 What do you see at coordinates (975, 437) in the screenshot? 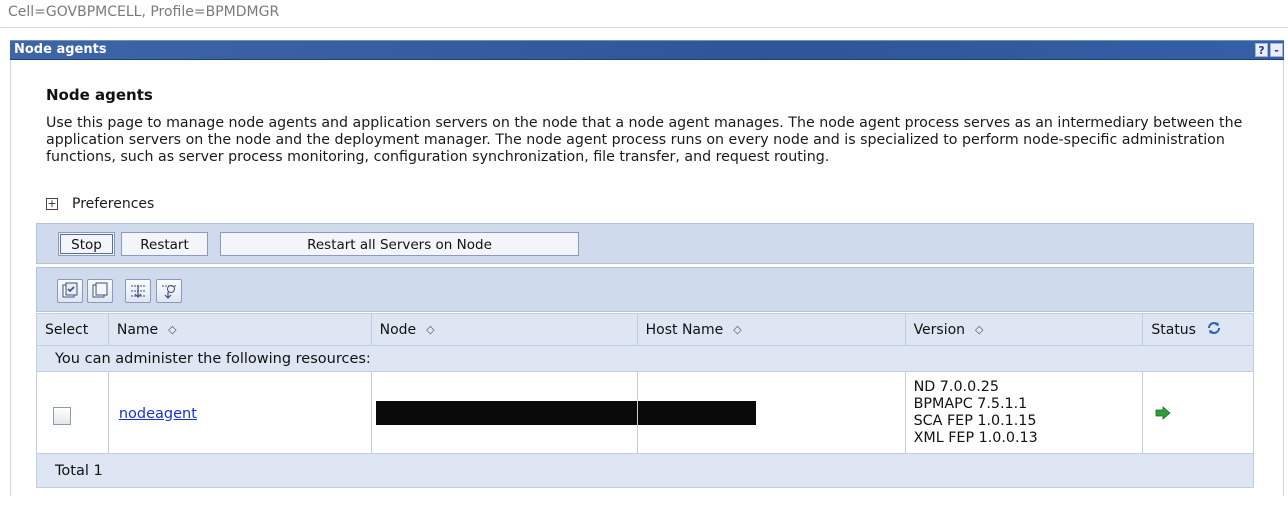
I see `version-line: XML FEP 1.0.0.13` at bounding box center [975, 437].